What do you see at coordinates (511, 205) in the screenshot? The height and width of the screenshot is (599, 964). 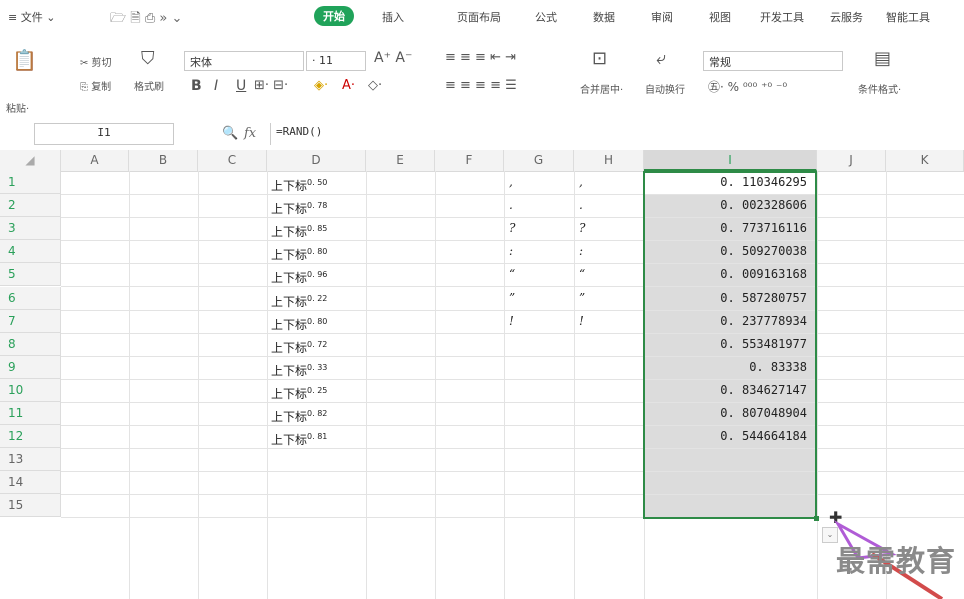 I see `cell-g: .` at bounding box center [511, 205].